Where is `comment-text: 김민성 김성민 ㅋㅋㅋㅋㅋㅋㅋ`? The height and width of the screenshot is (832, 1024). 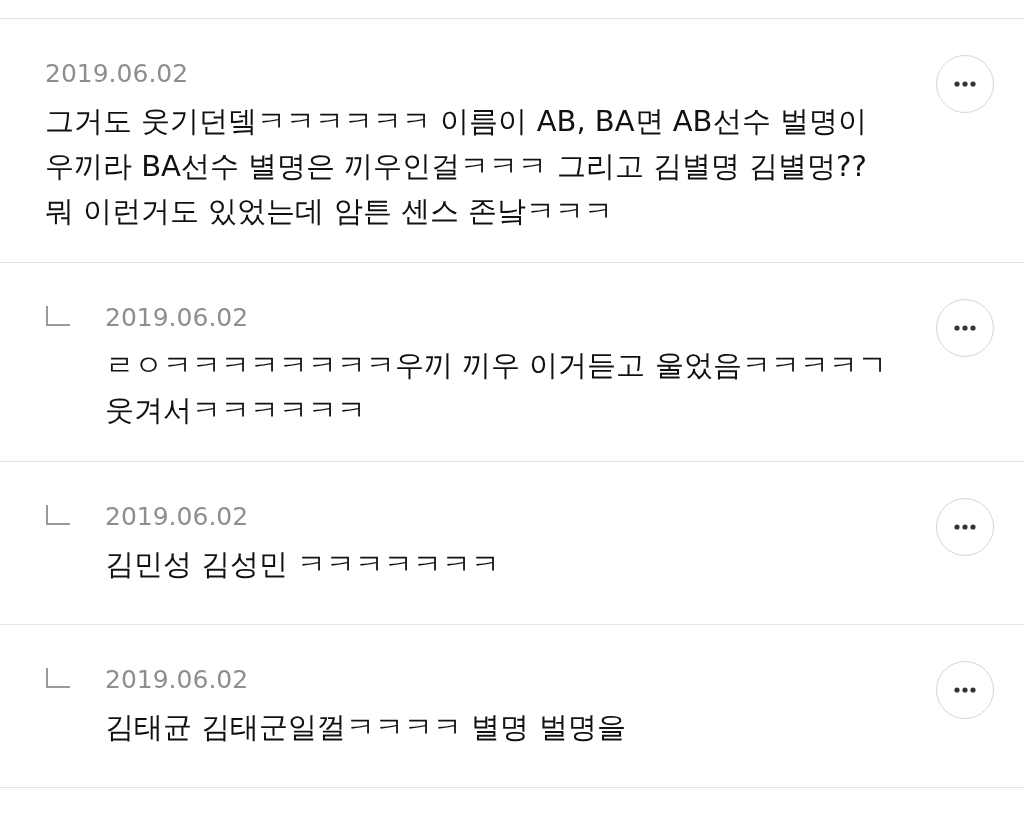
comment-text: 김민성 김성민 ㅋㅋㅋㅋㅋㅋㅋ is located at coordinates (303, 564).